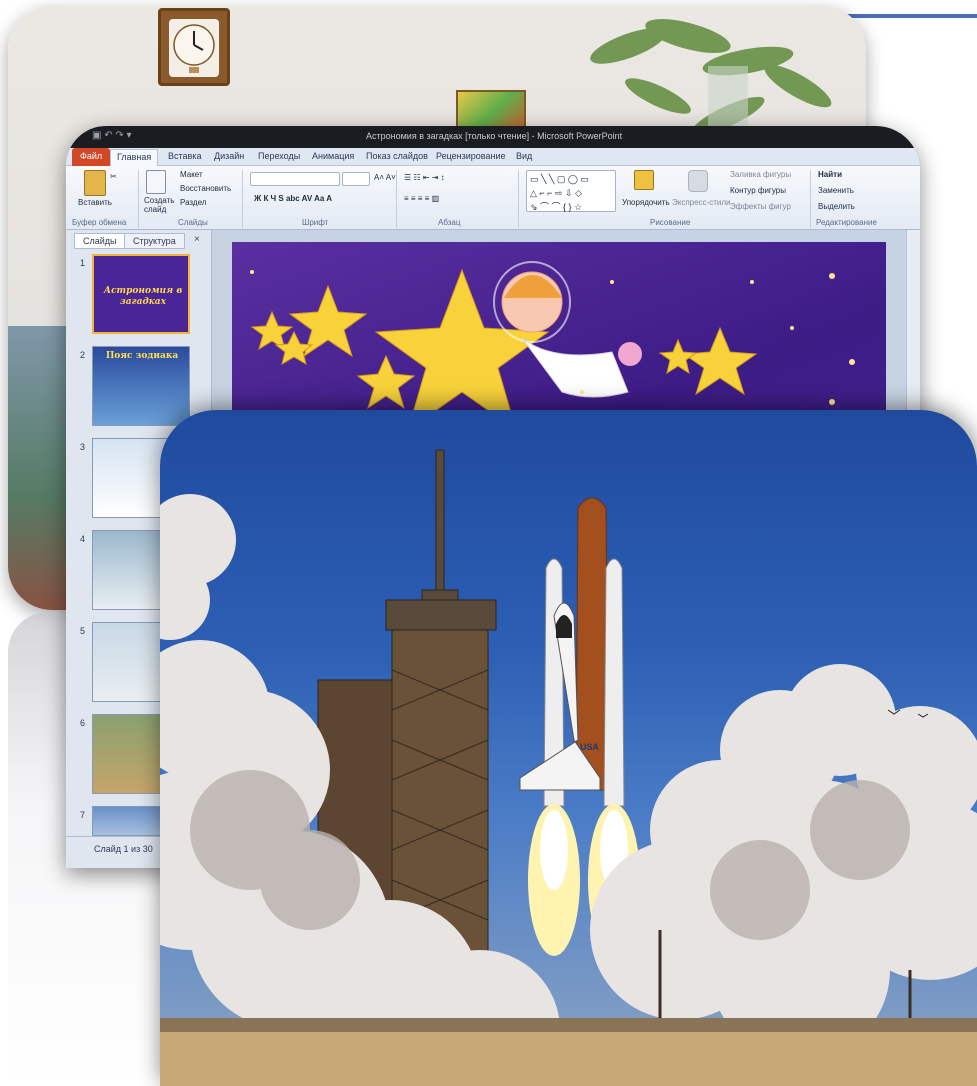  What do you see at coordinates (83, 631) in the screenshot?
I see `thumbnail-number: 5` at bounding box center [83, 631].